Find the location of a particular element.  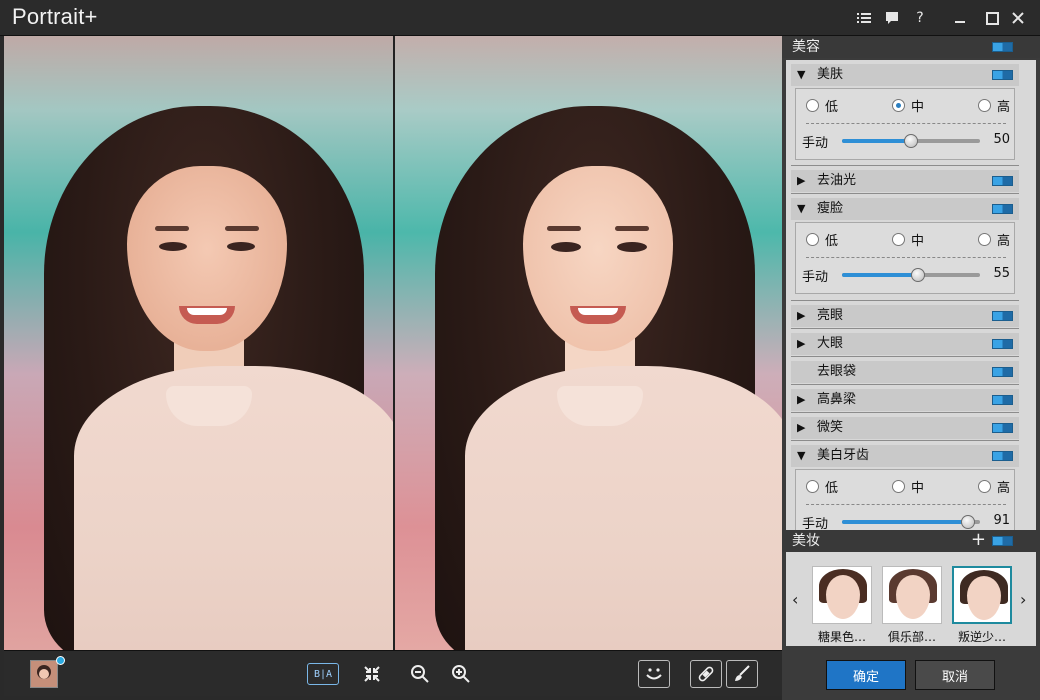

add-icon: + is located at coordinates (978, 540).